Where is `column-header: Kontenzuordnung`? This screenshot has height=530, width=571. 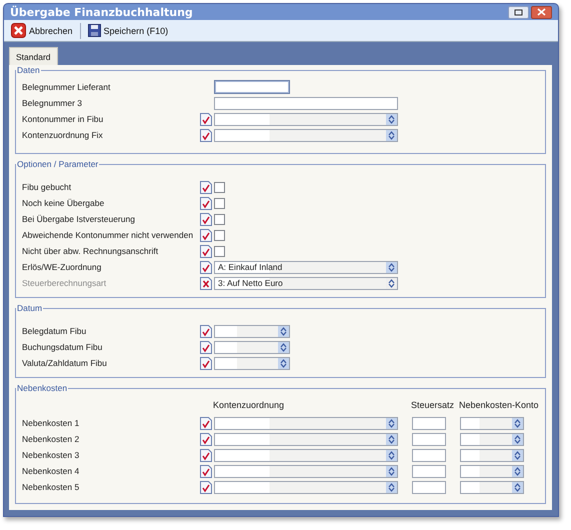
column-header: Kontenzuordnung is located at coordinates (249, 405).